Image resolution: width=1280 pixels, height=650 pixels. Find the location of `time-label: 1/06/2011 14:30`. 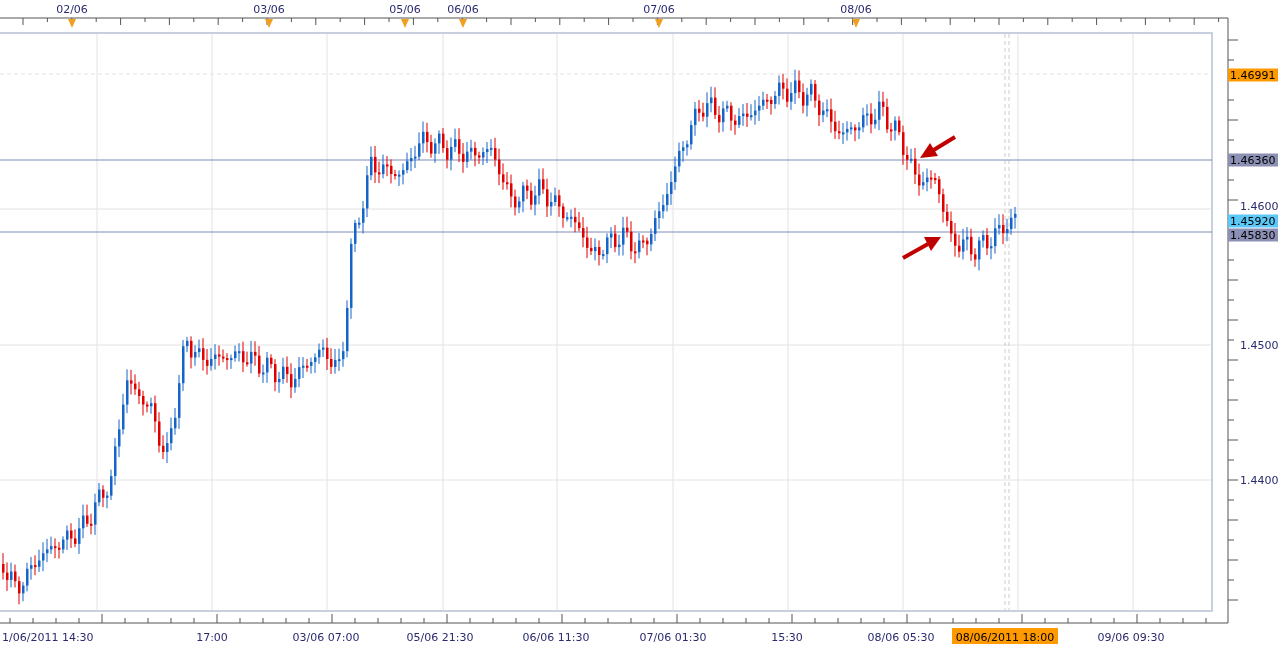

time-label: 1/06/2011 14:30 is located at coordinates (48, 637).